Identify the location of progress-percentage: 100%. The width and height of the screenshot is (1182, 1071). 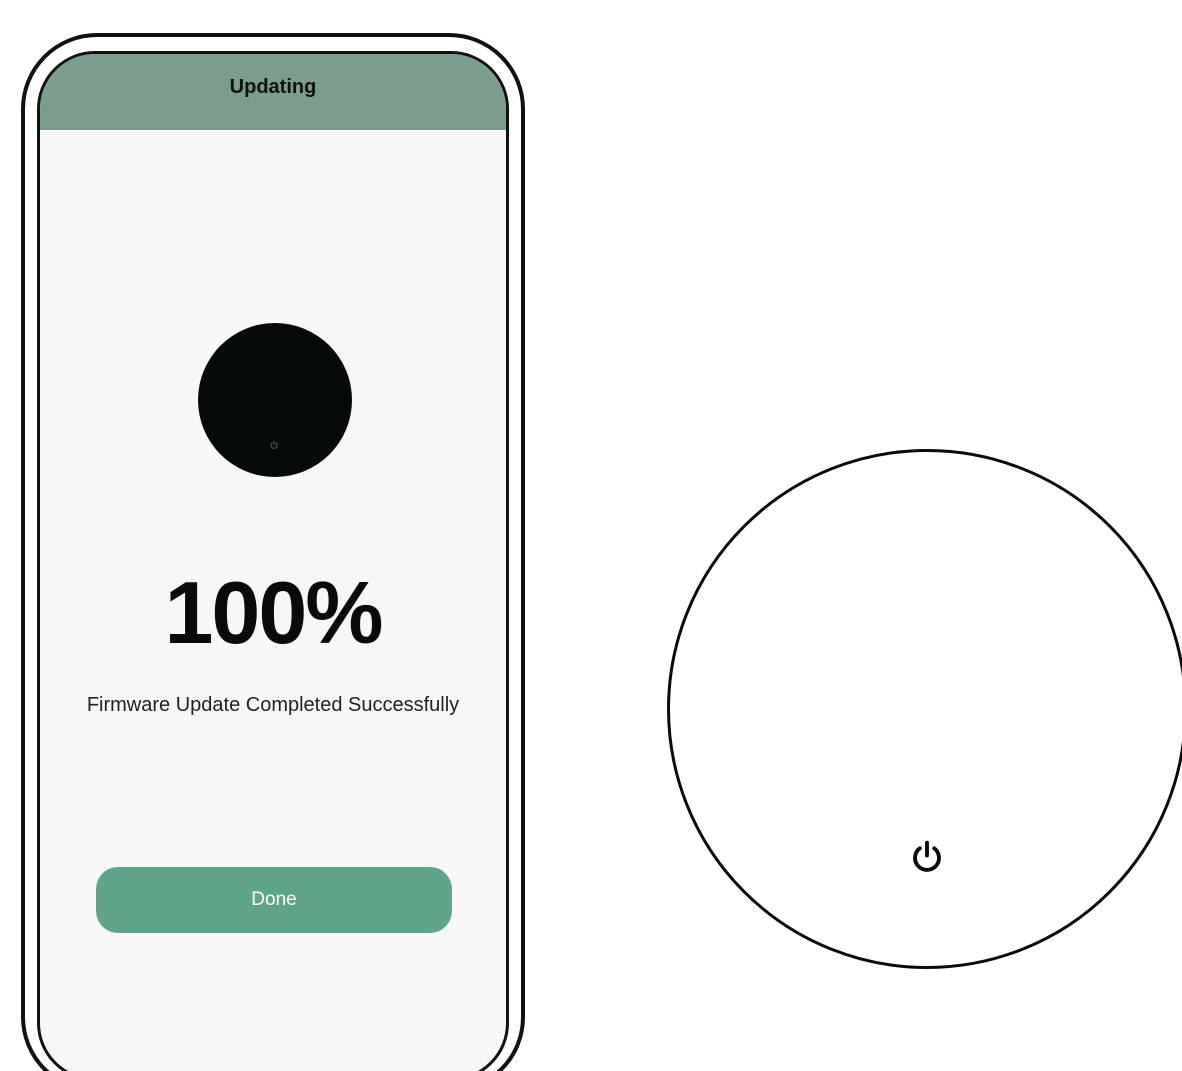
(273, 612).